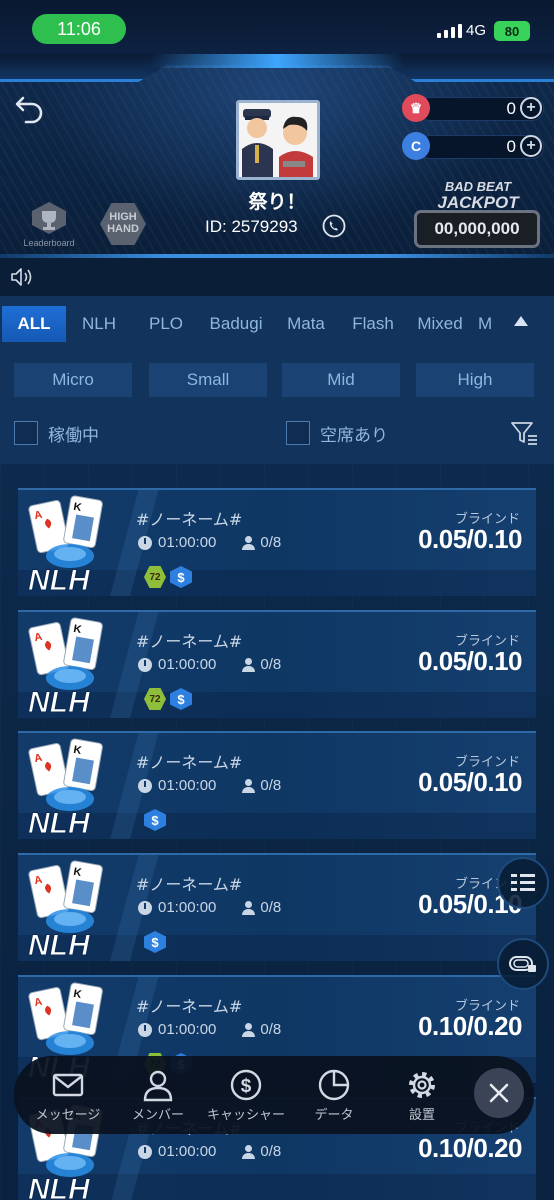 This screenshot has width=554, height=1200. Describe the element at coordinates (531, 146) in the screenshot. I see `add-coins-button: +` at that location.